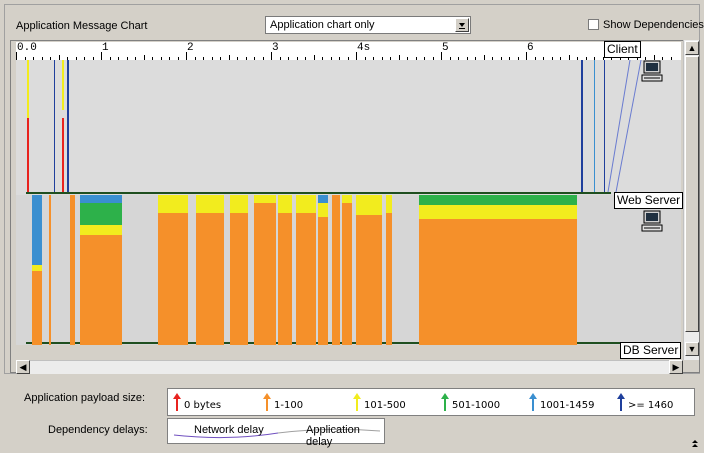 This screenshot has height=453, width=704. Describe the element at coordinates (190, 48) in the screenshot. I see `time-tick-label: 2` at that location.